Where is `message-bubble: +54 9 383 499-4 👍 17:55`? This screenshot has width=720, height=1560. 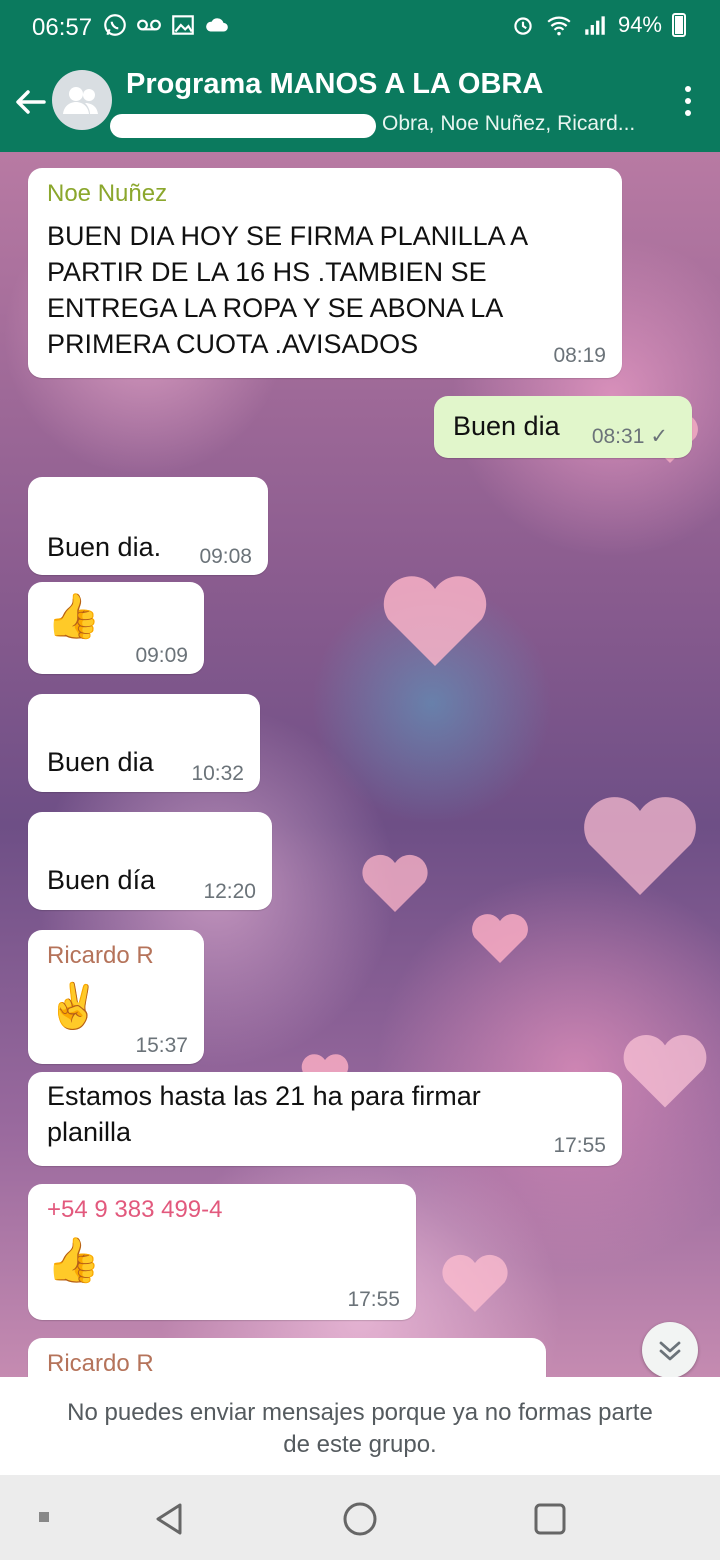
message-bubble: +54 9 383 499-4 👍 17:55 is located at coordinates (222, 1252).